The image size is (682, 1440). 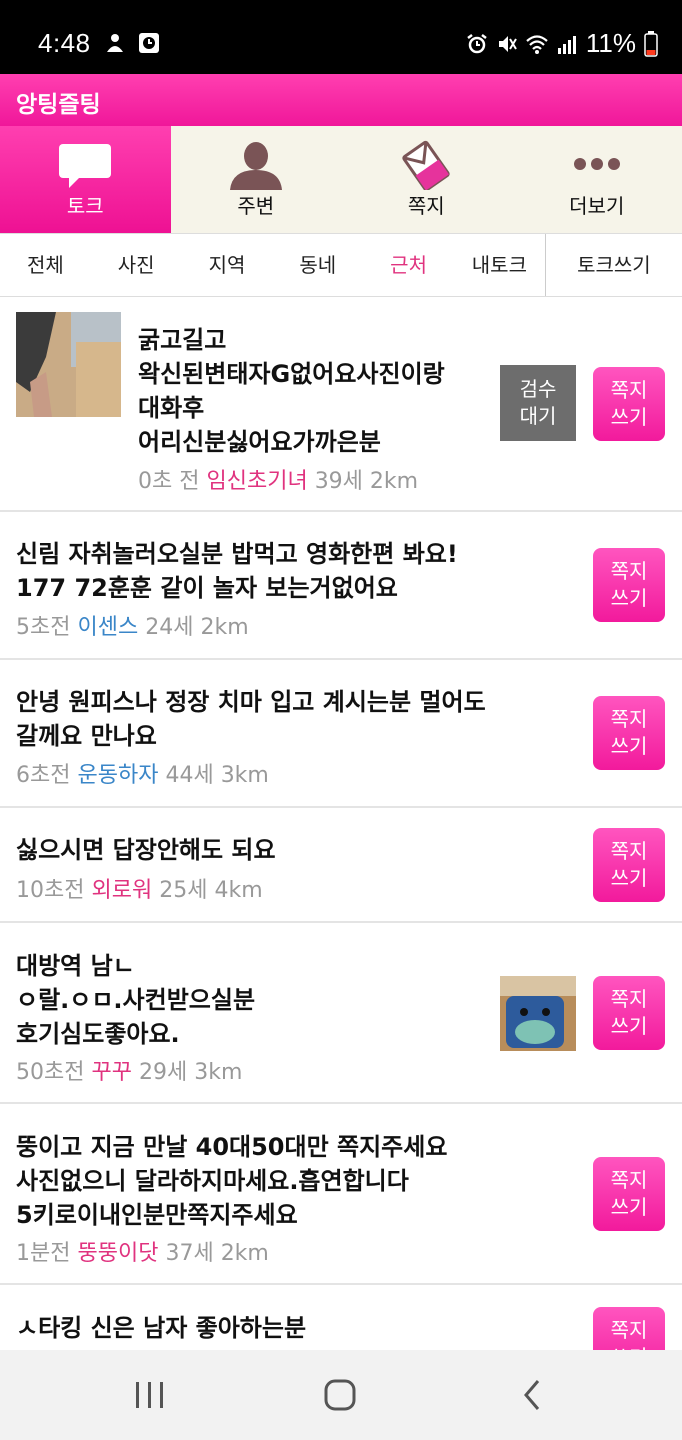 I want to click on tab-label: 쪽지, so click(x=426, y=206).